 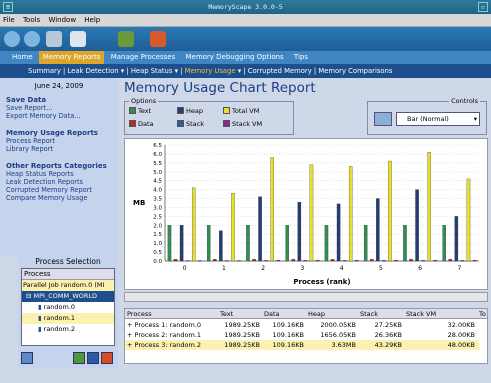 What do you see at coordinates (68, 261) in the screenshot?
I see `process-selection-title: Process Selection` at bounding box center [68, 261].